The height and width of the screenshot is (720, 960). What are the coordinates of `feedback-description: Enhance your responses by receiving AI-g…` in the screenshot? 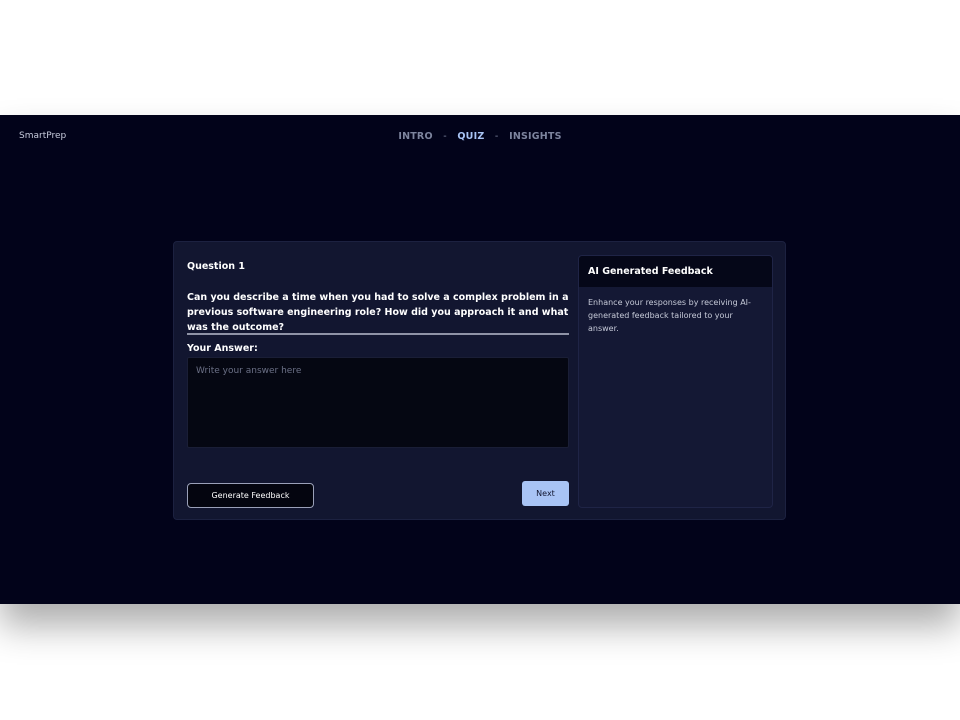 It's located at (669, 315).